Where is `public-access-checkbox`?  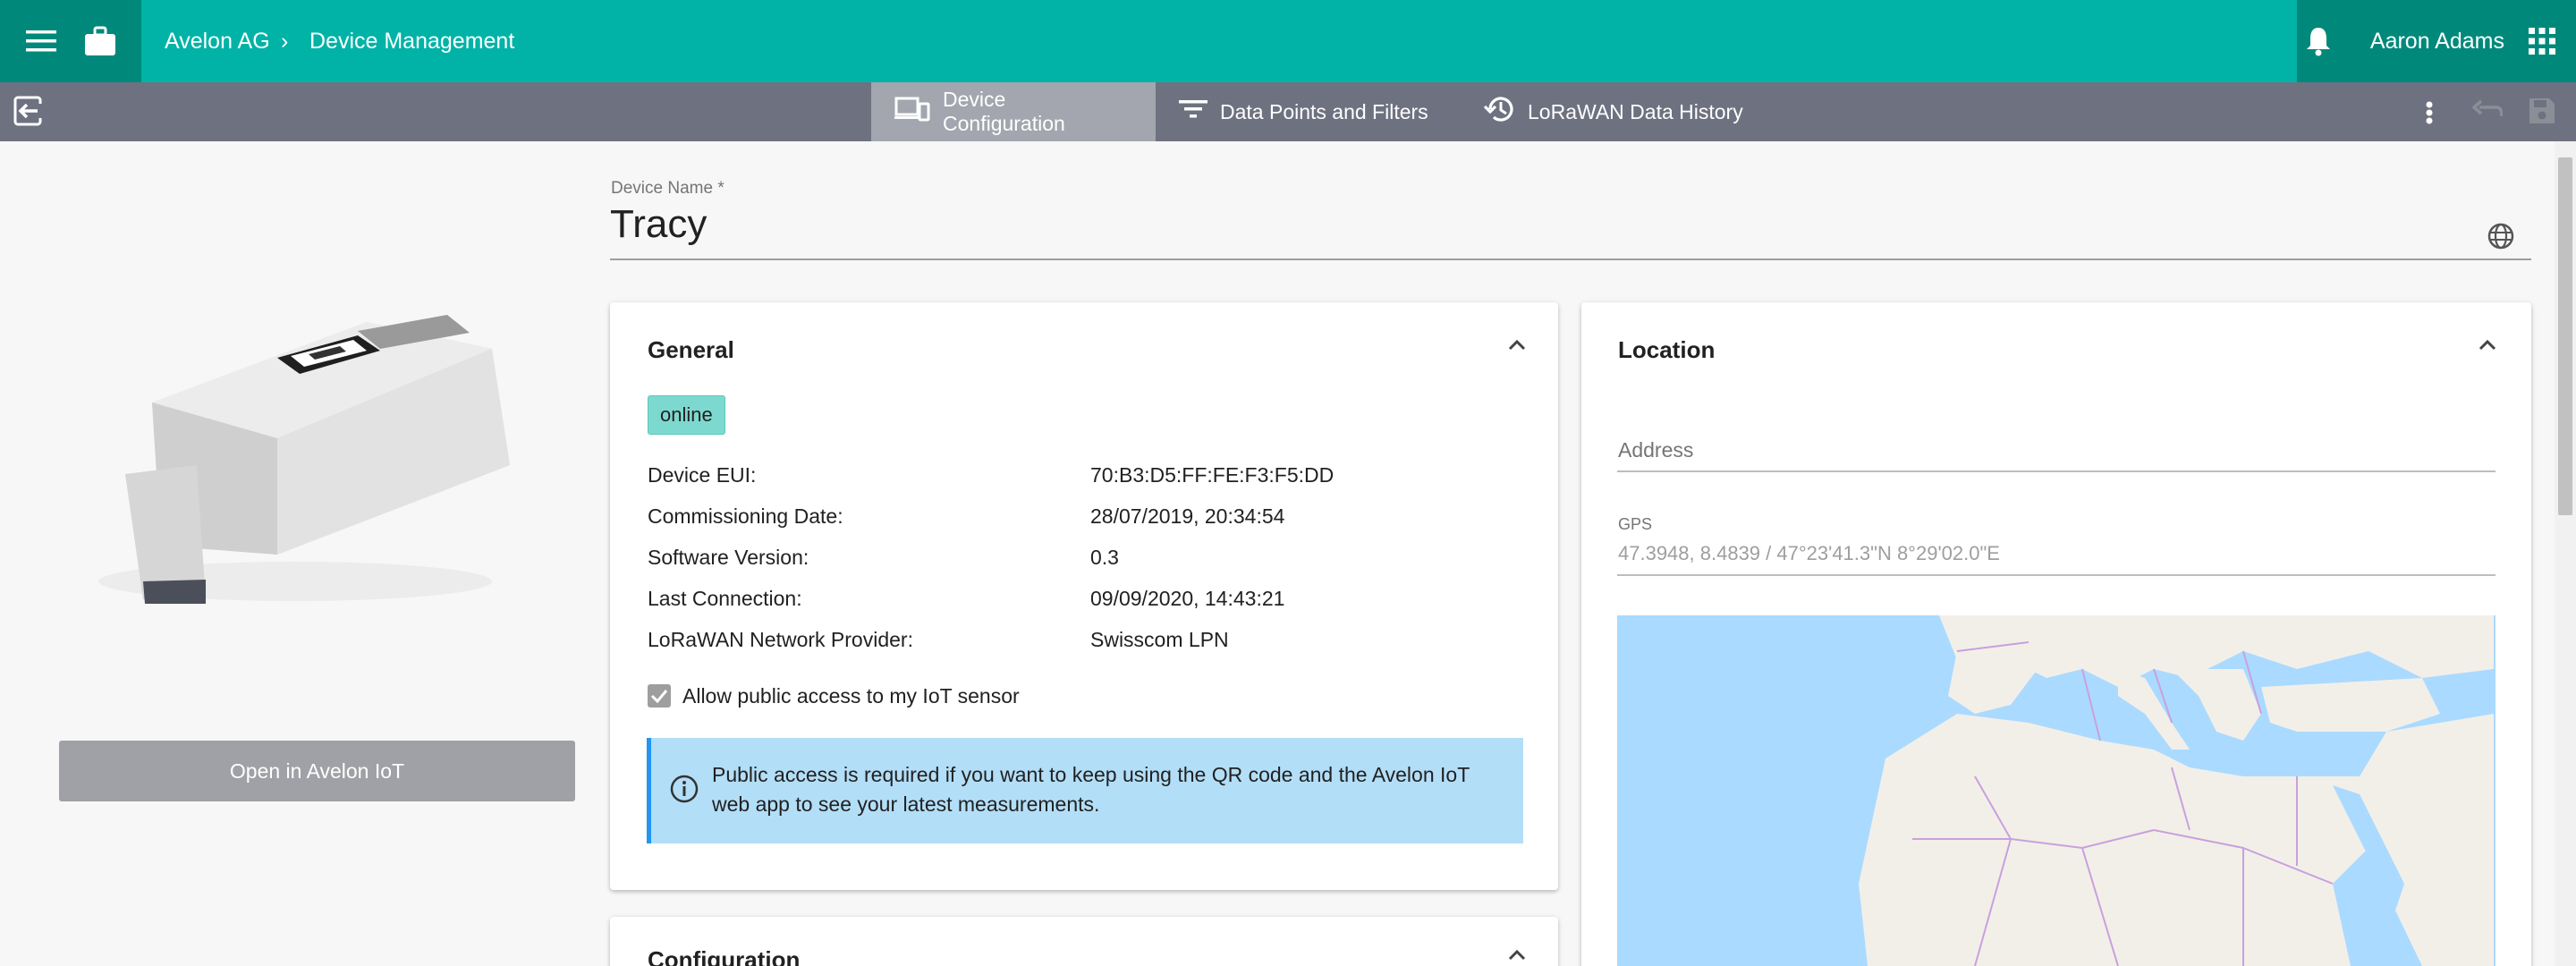 public-access-checkbox is located at coordinates (659, 696).